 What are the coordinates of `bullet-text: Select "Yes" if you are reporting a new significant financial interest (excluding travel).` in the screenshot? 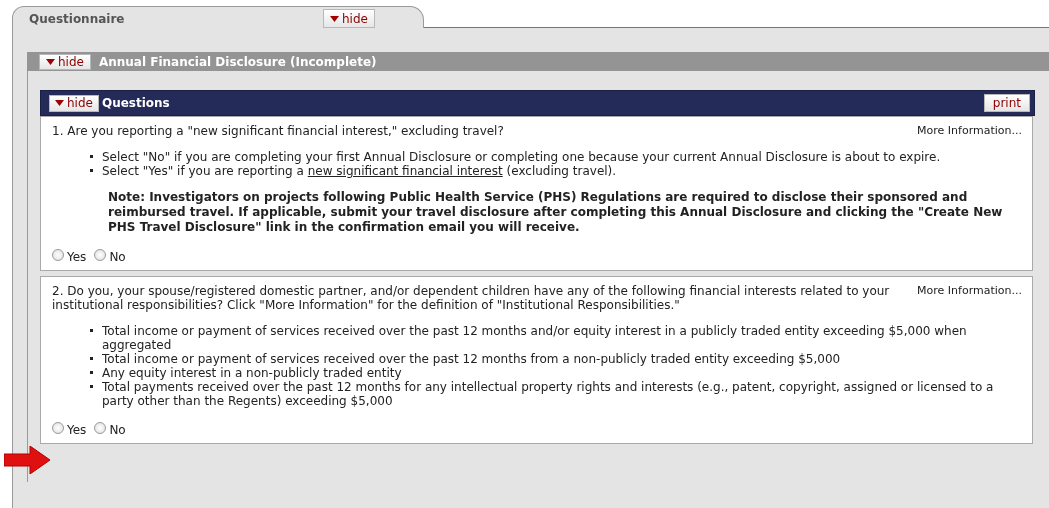 It's located at (359, 171).